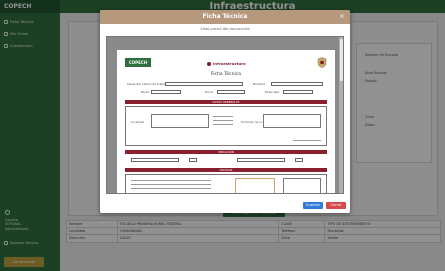 The width and height of the screenshot is (445, 271). Describe the element at coordinates (209, 63) in the screenshot. I see `org-emblem-icon` at that location.